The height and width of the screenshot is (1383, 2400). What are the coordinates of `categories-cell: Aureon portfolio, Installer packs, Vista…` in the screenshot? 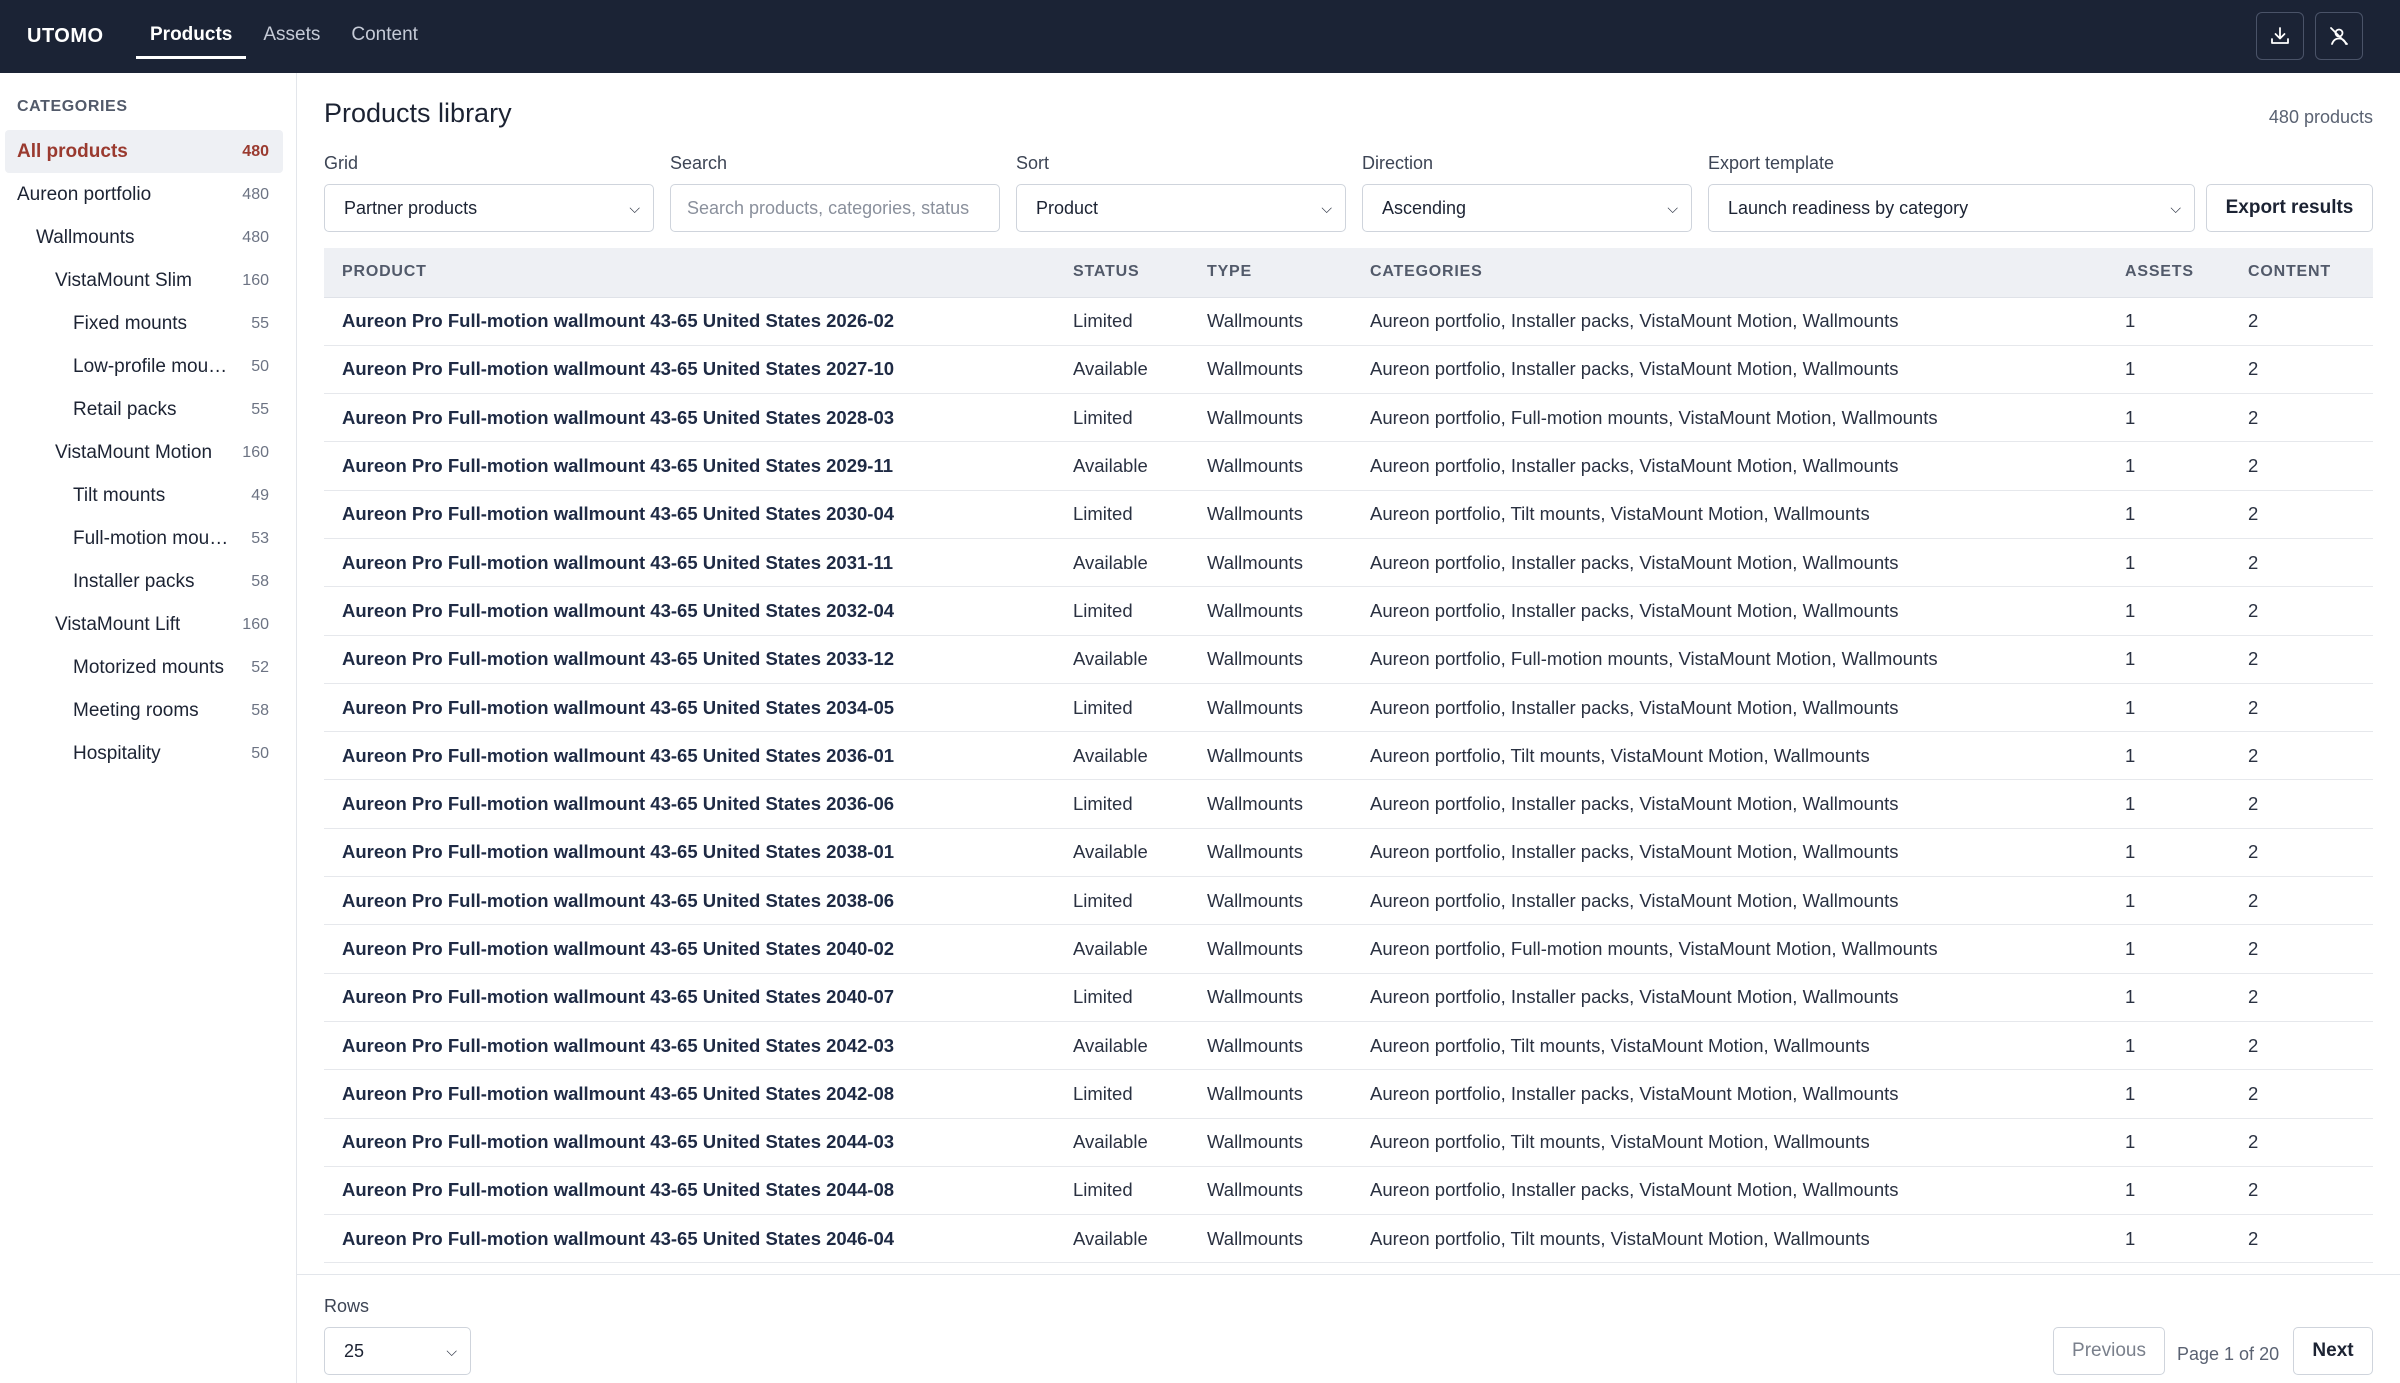 It's located at (1729, 901).